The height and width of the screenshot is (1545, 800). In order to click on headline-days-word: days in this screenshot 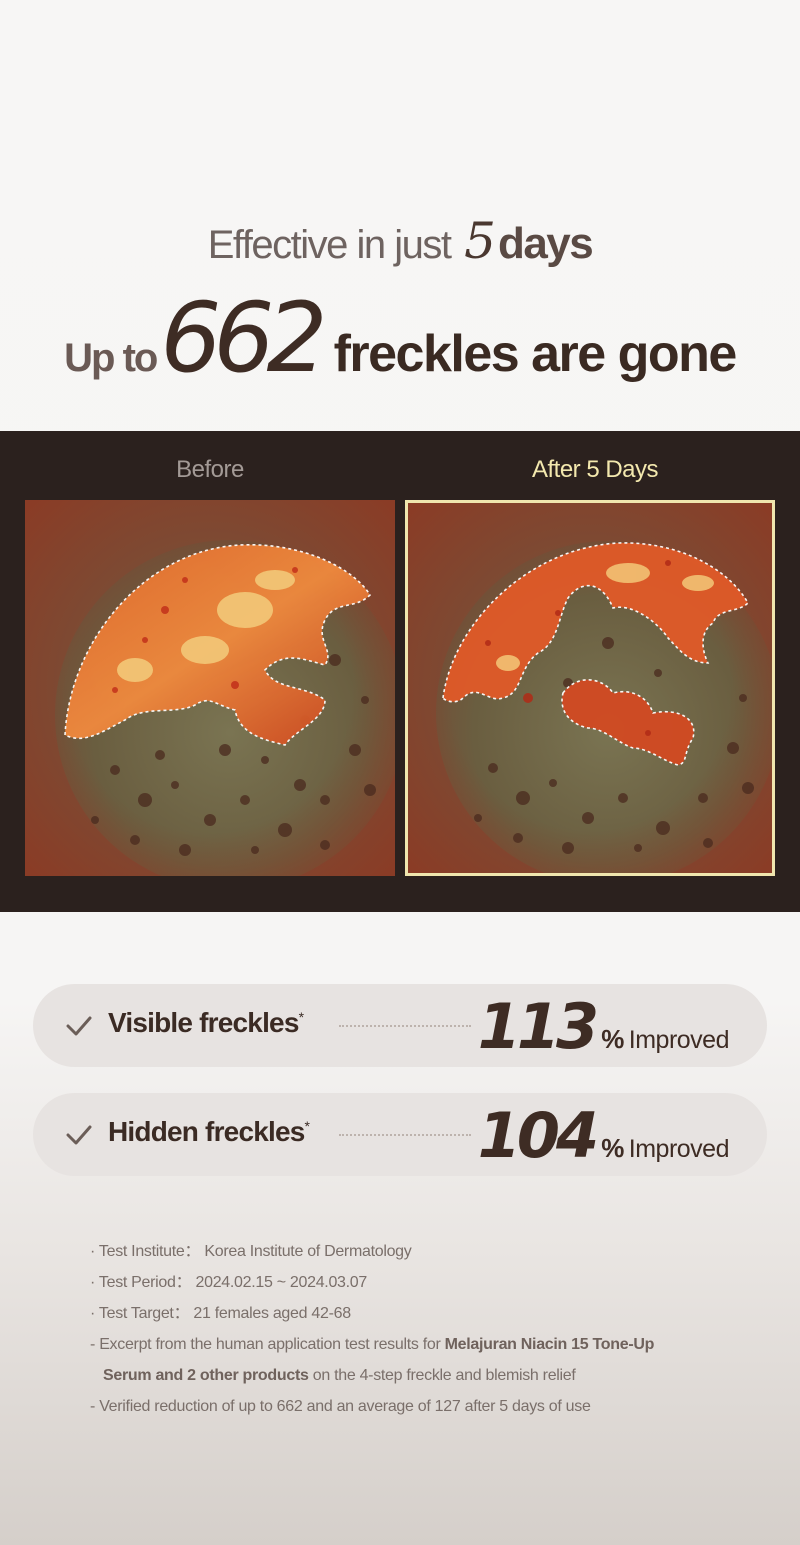, I will do `click(545, 243)`.